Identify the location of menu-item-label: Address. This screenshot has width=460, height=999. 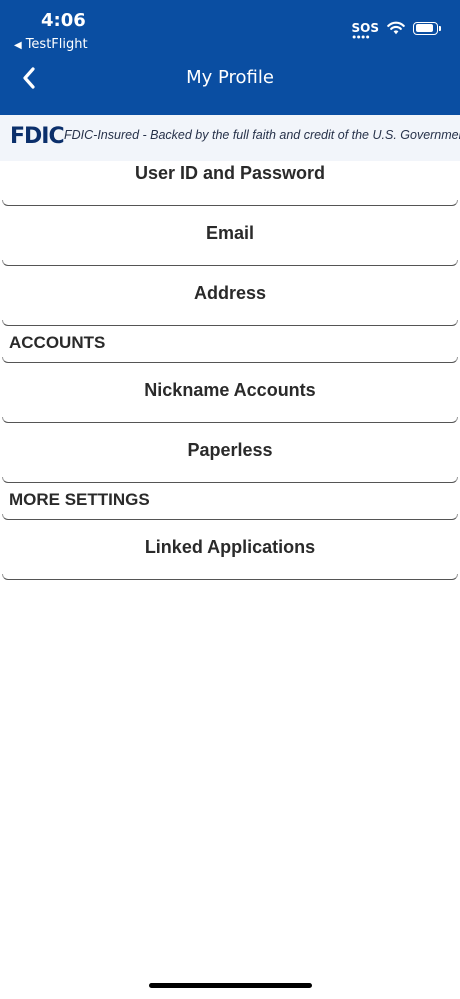
(230, 292).